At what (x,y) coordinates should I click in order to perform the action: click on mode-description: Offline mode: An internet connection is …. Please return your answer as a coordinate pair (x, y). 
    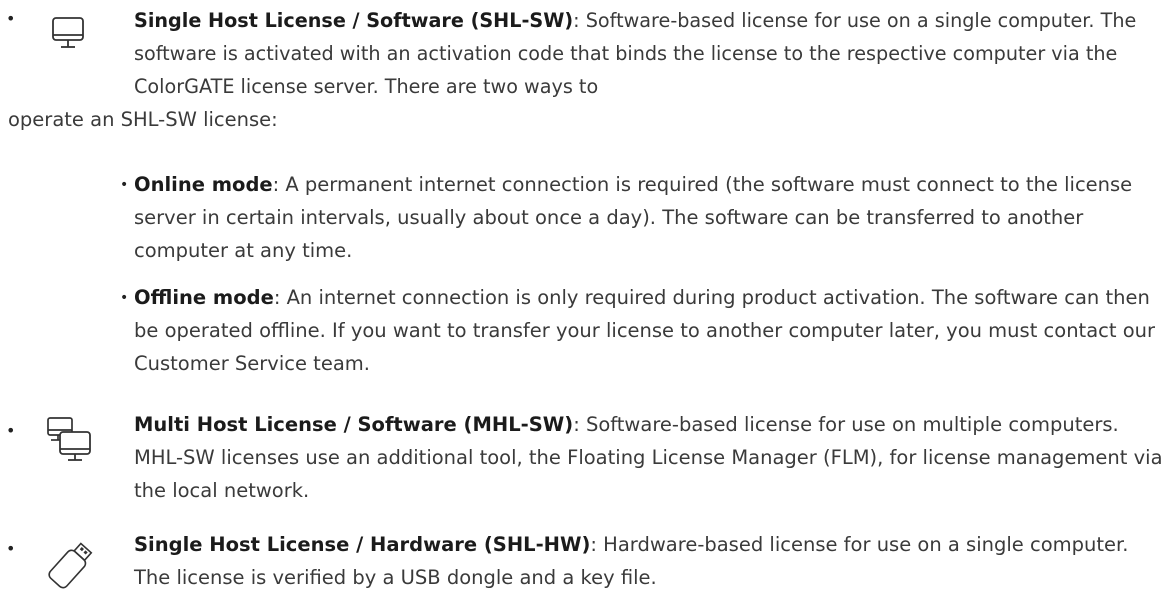
    Looking at the image, I should click on (652, 330).